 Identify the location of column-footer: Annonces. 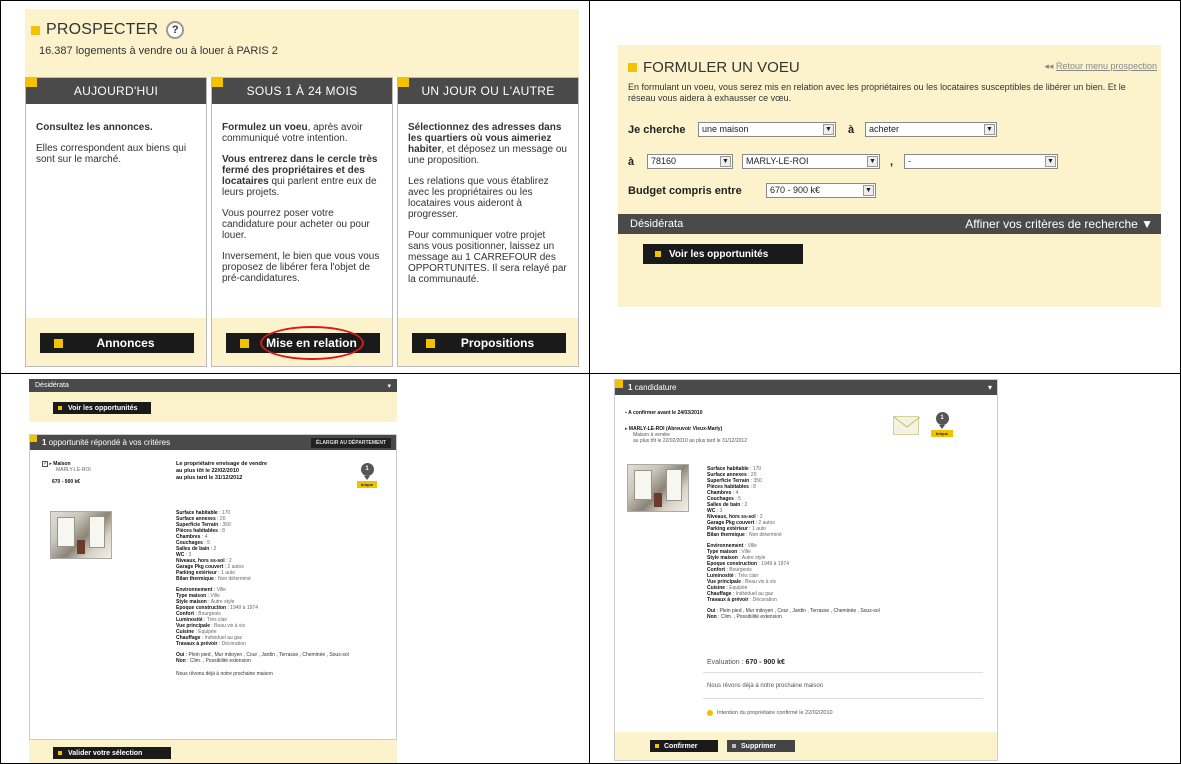
(116, 342).